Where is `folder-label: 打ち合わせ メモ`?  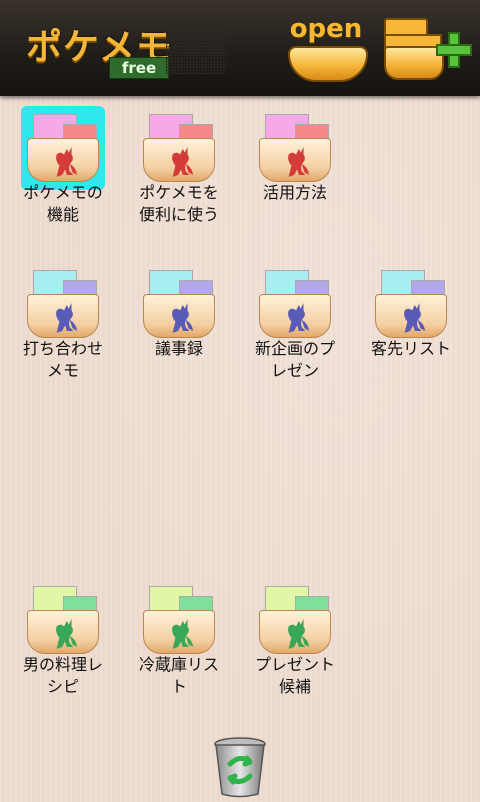
folder-label: 打ち合わせ メモ is located at coordinates (62, 359).